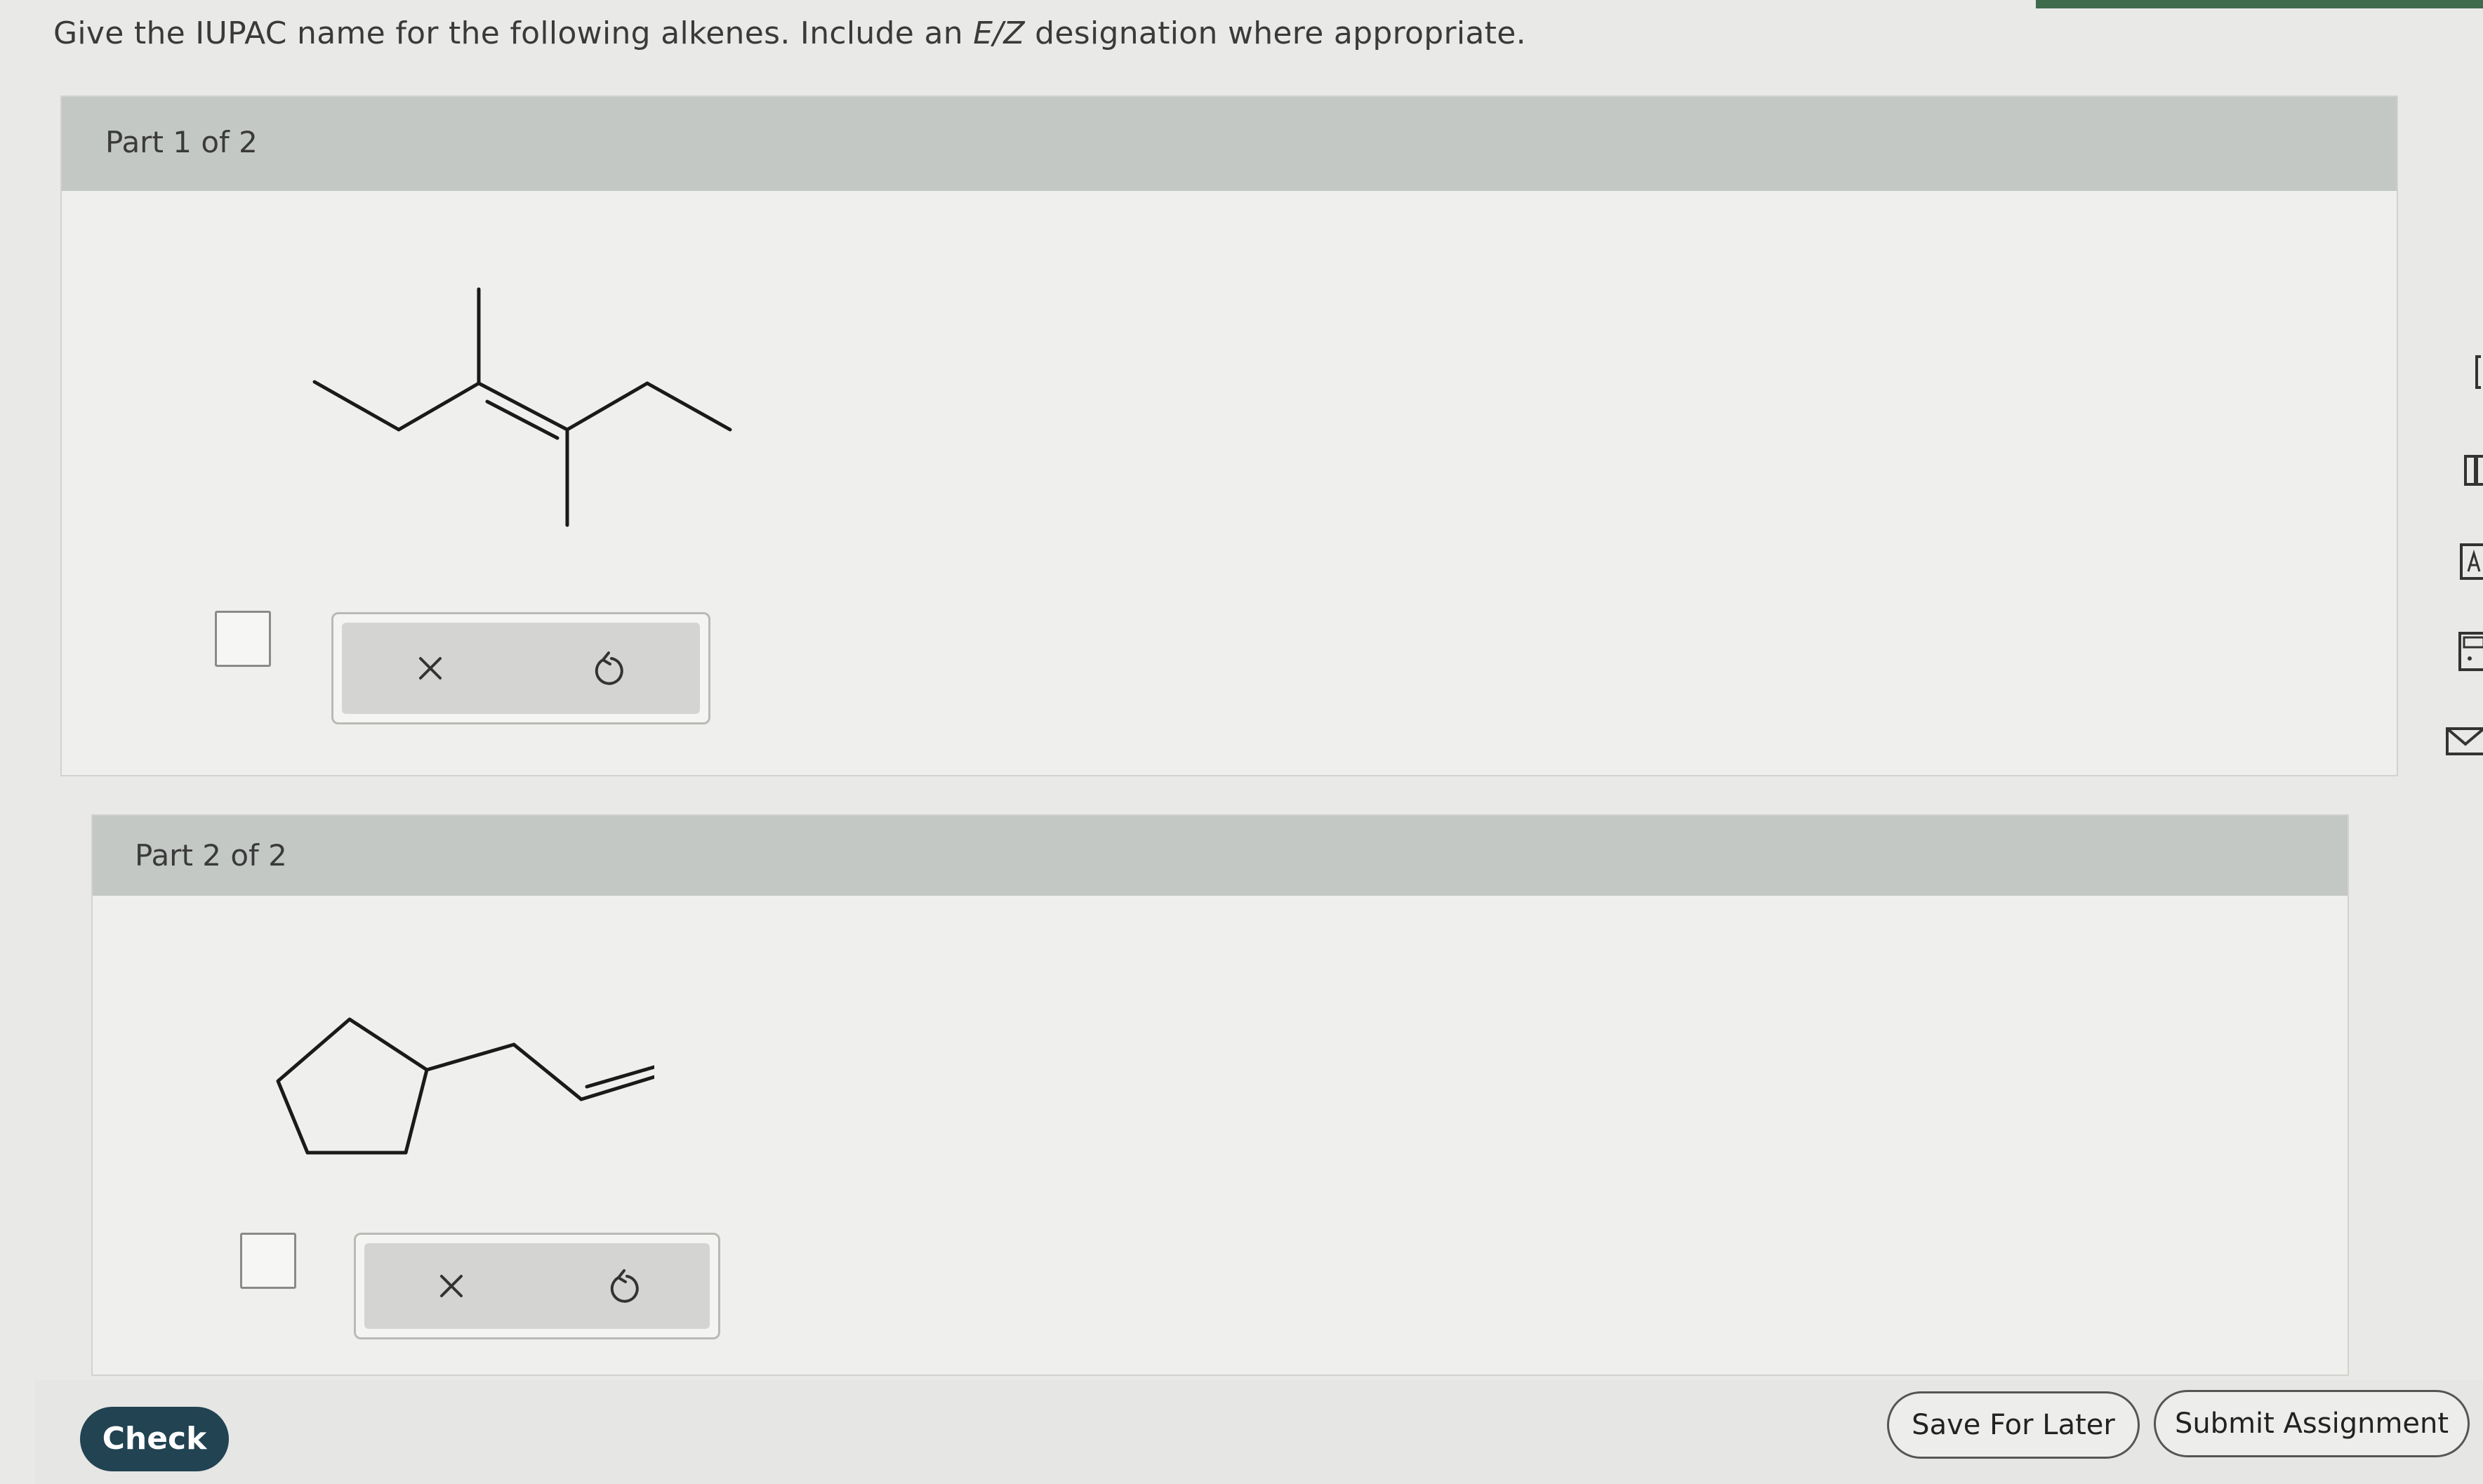 The width and height of the screenshot is (2483, 1484). I want to click on part-2-tool-inner, so click(537, 1286).